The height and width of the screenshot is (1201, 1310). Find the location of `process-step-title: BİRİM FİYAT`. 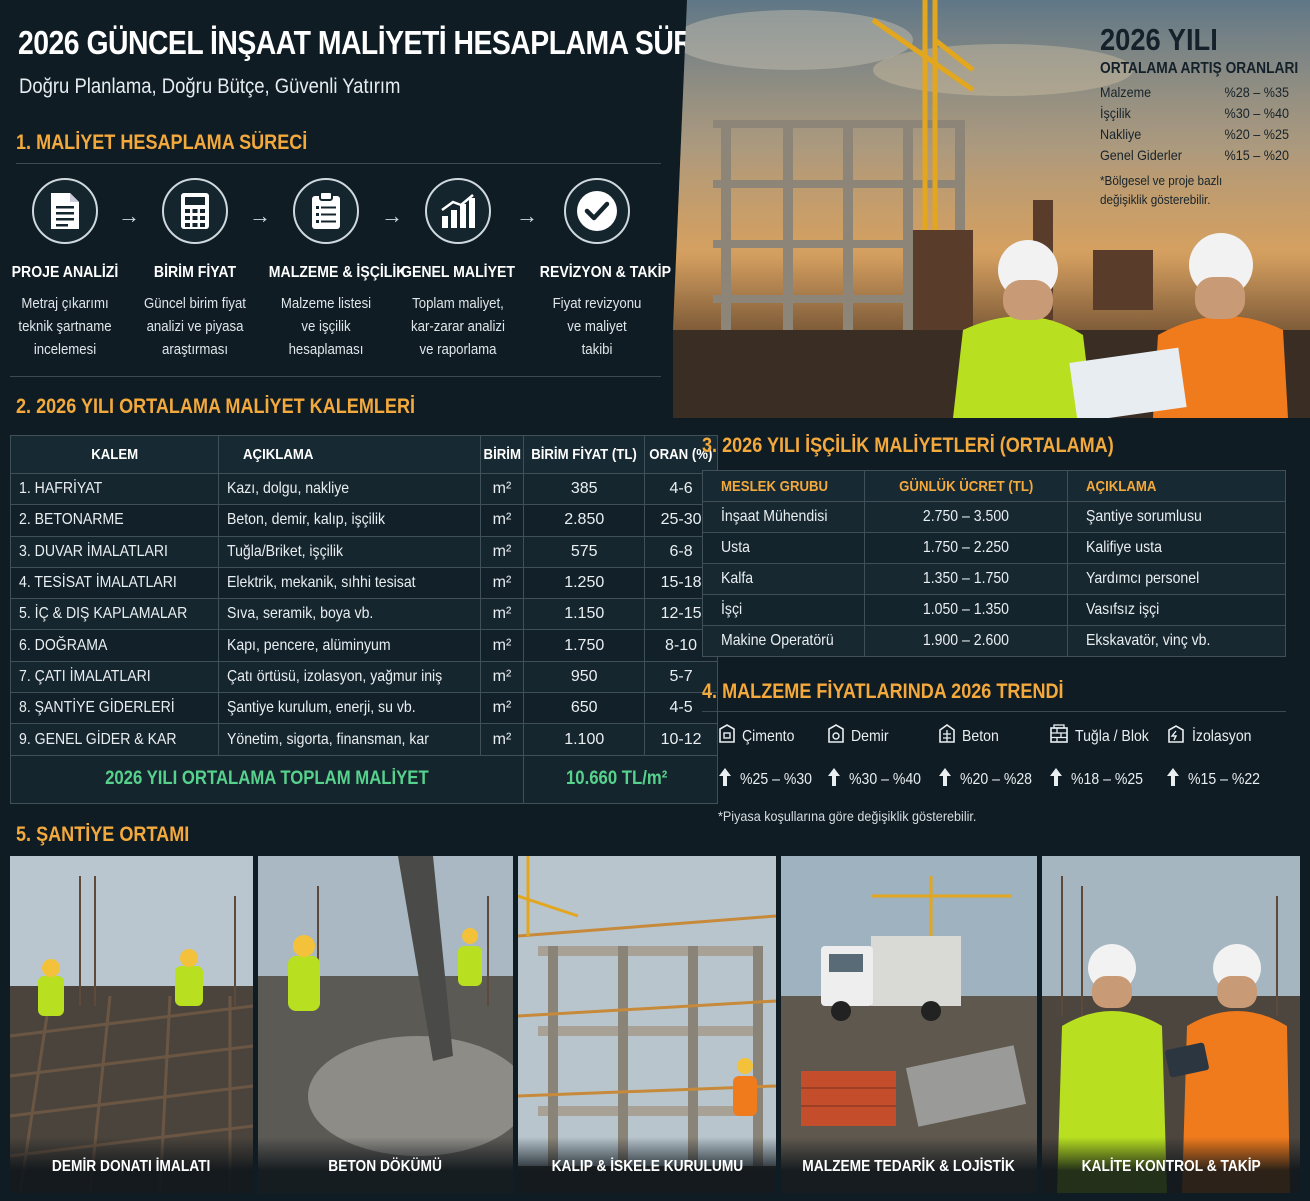

process-step-title: BİRİM FİYAT is located at coordinates (195, 272).